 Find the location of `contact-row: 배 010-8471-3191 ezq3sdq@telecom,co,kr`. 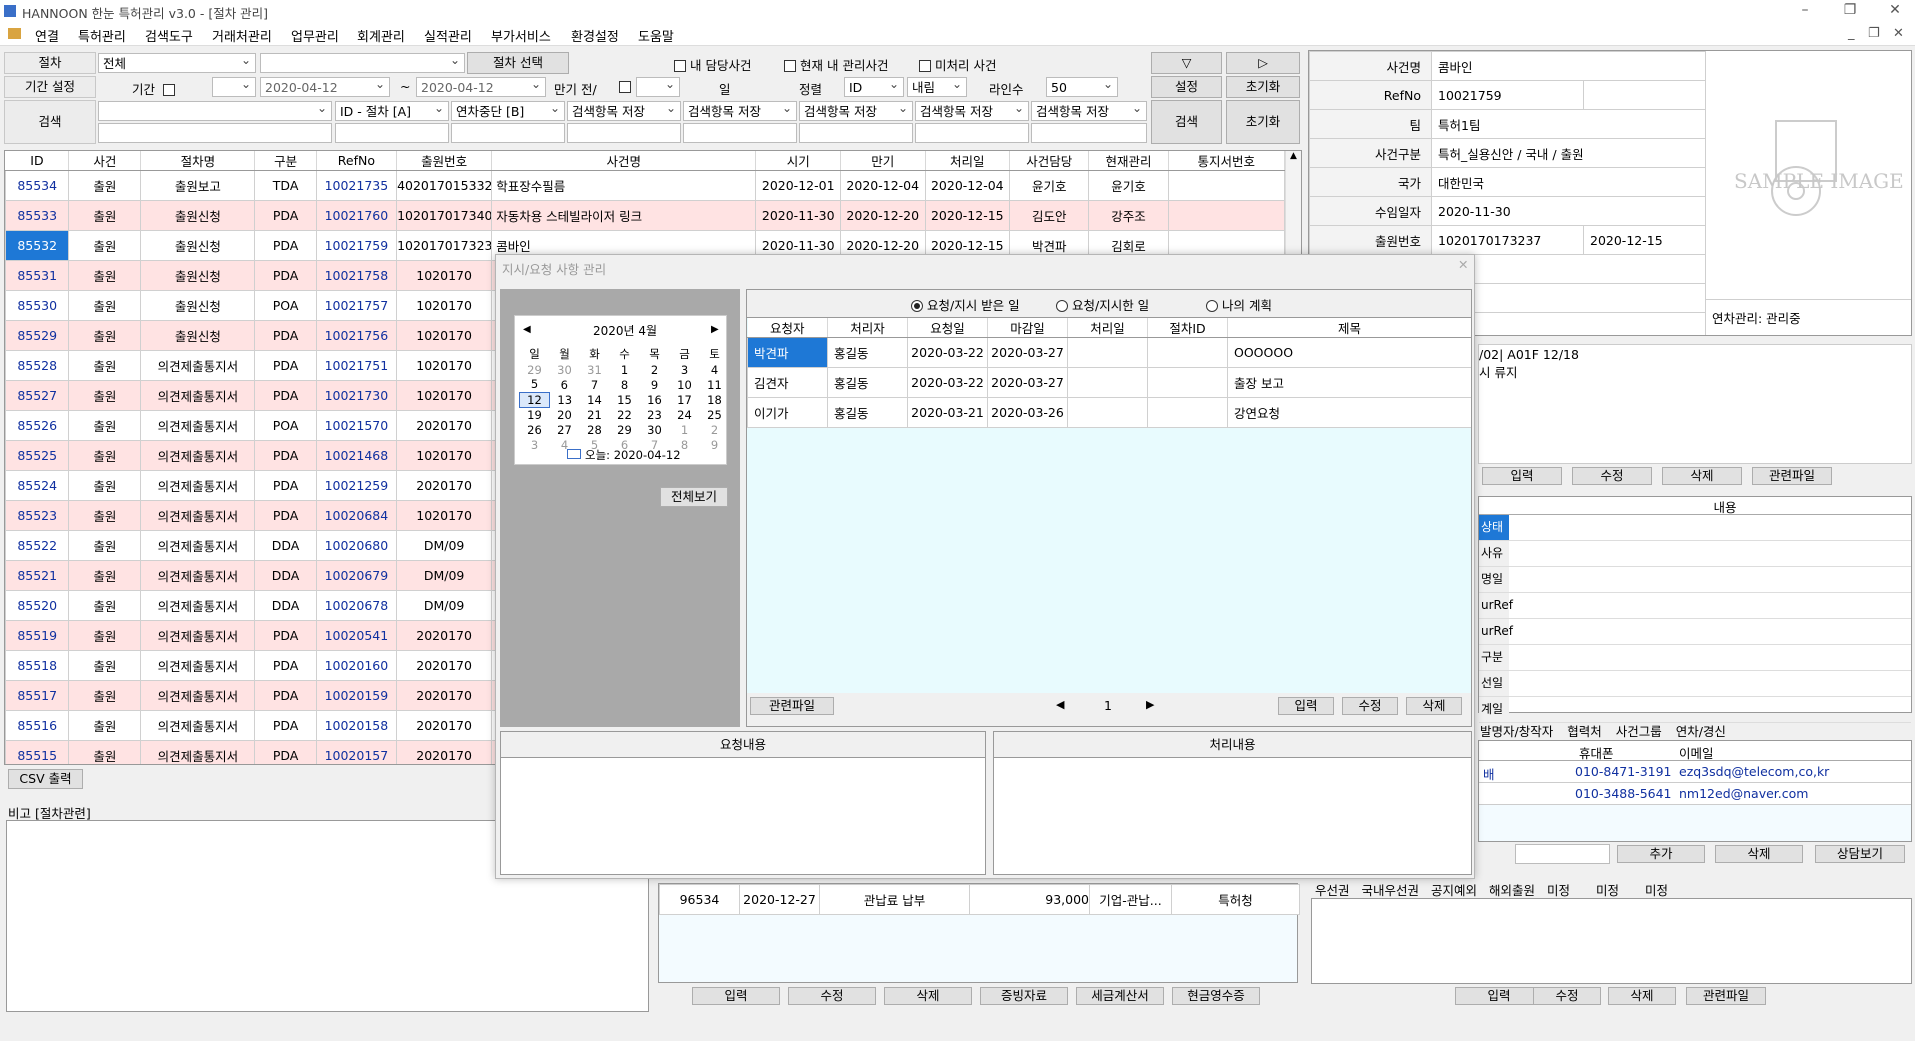

contact-row: 배 010-8471-3191 ezq3sdq@telecom,co,kr is located at coordinates (1695, 772).